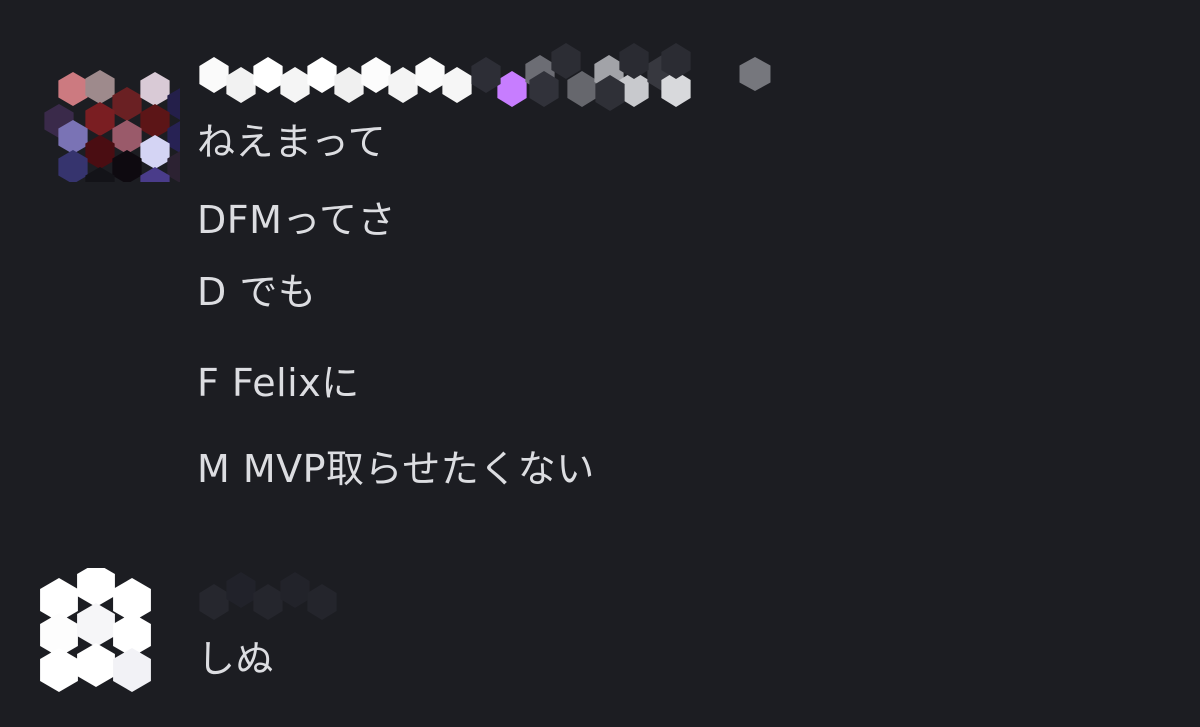  What do you see at coordinates (257, 292) in the screenshot?
I see `message-line: D でも` at bounding box center [257, 292].